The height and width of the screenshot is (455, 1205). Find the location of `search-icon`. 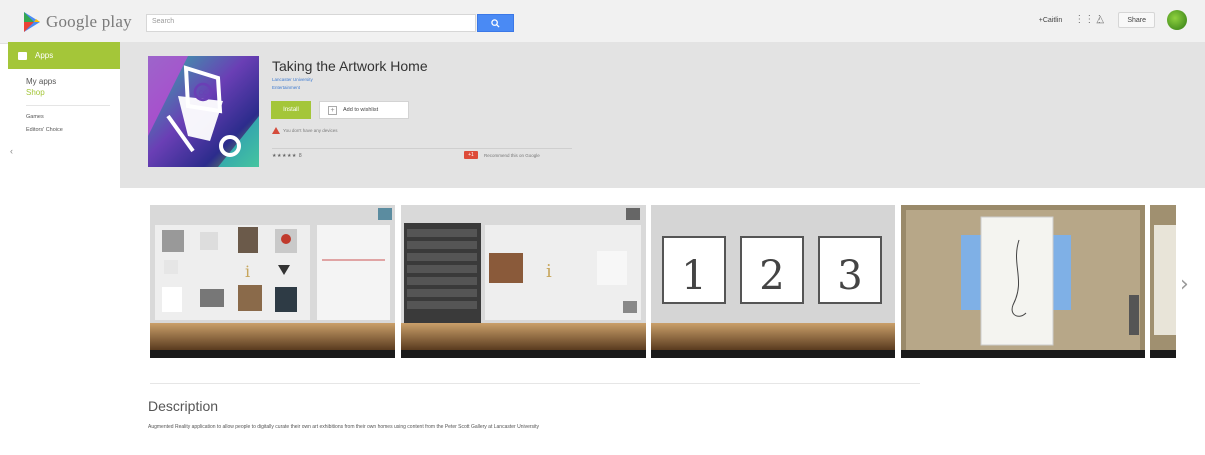

search-icon is located at coordinates (495, 23).